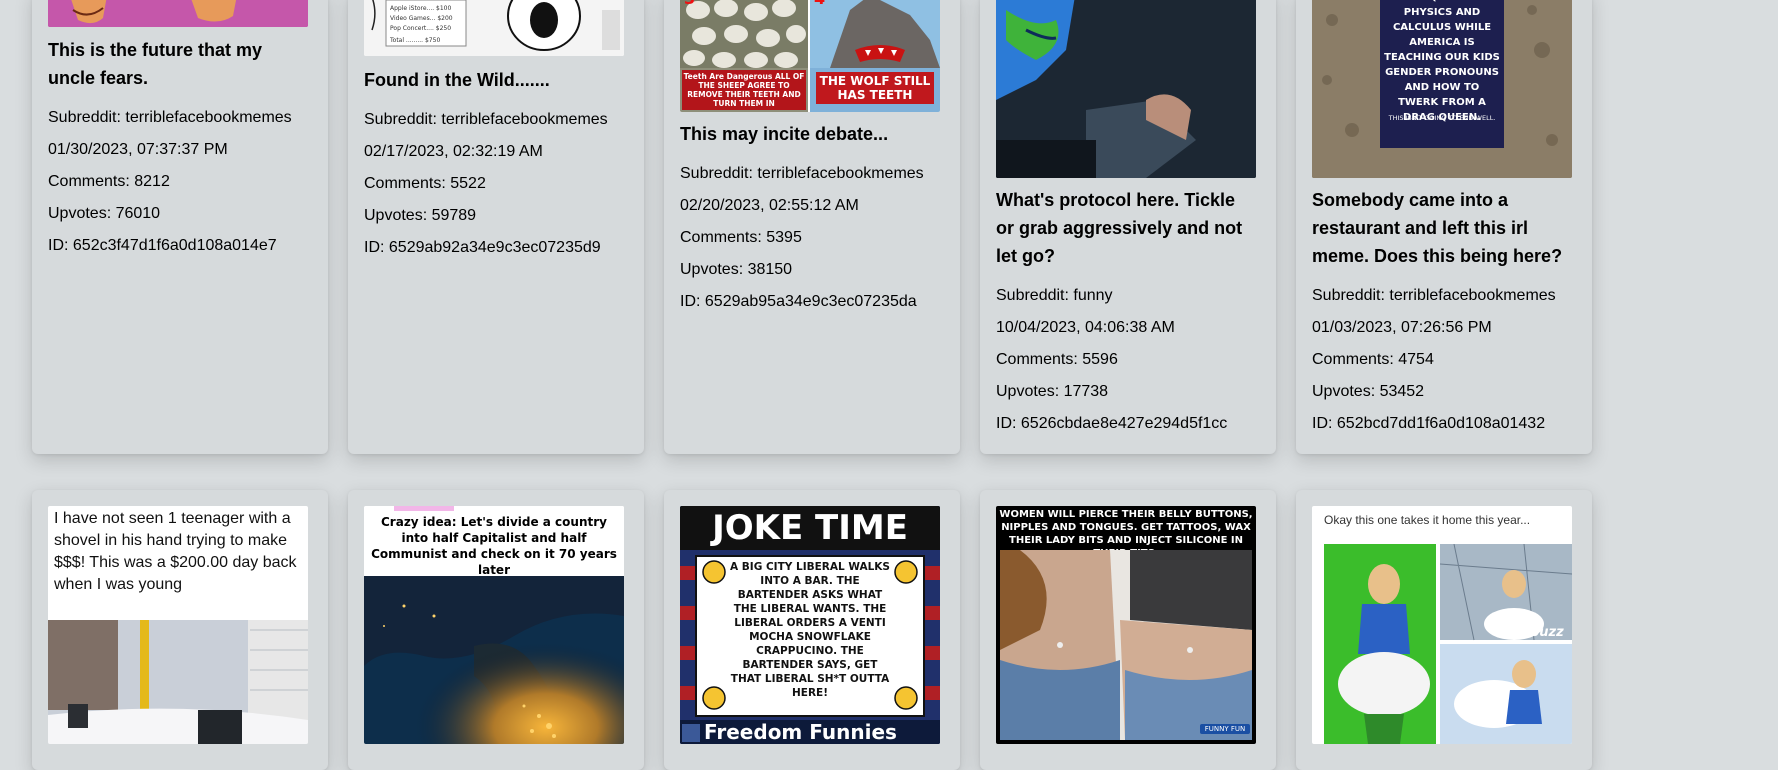 This screenshot has width=1778, height=770. What do you see at coordinates (421, 8) in the screenshot?
I see `svg-text: Apple iStore.... $100` at bounding box center [421, 8].